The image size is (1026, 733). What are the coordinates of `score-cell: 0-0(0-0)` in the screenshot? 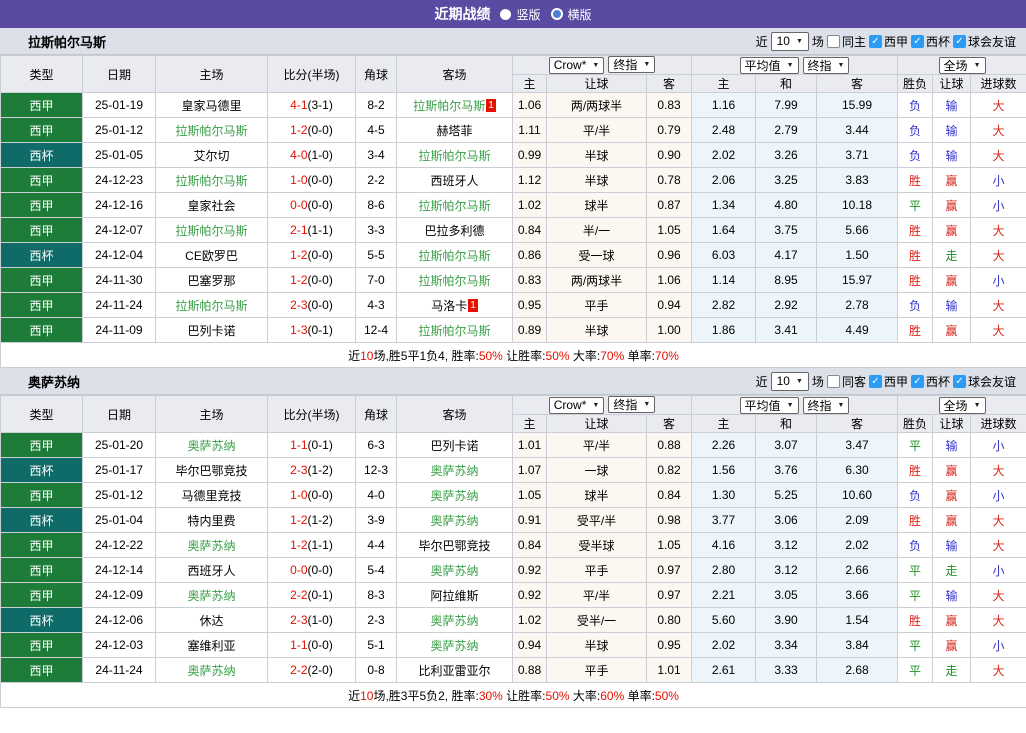 It's located at (311, 570).